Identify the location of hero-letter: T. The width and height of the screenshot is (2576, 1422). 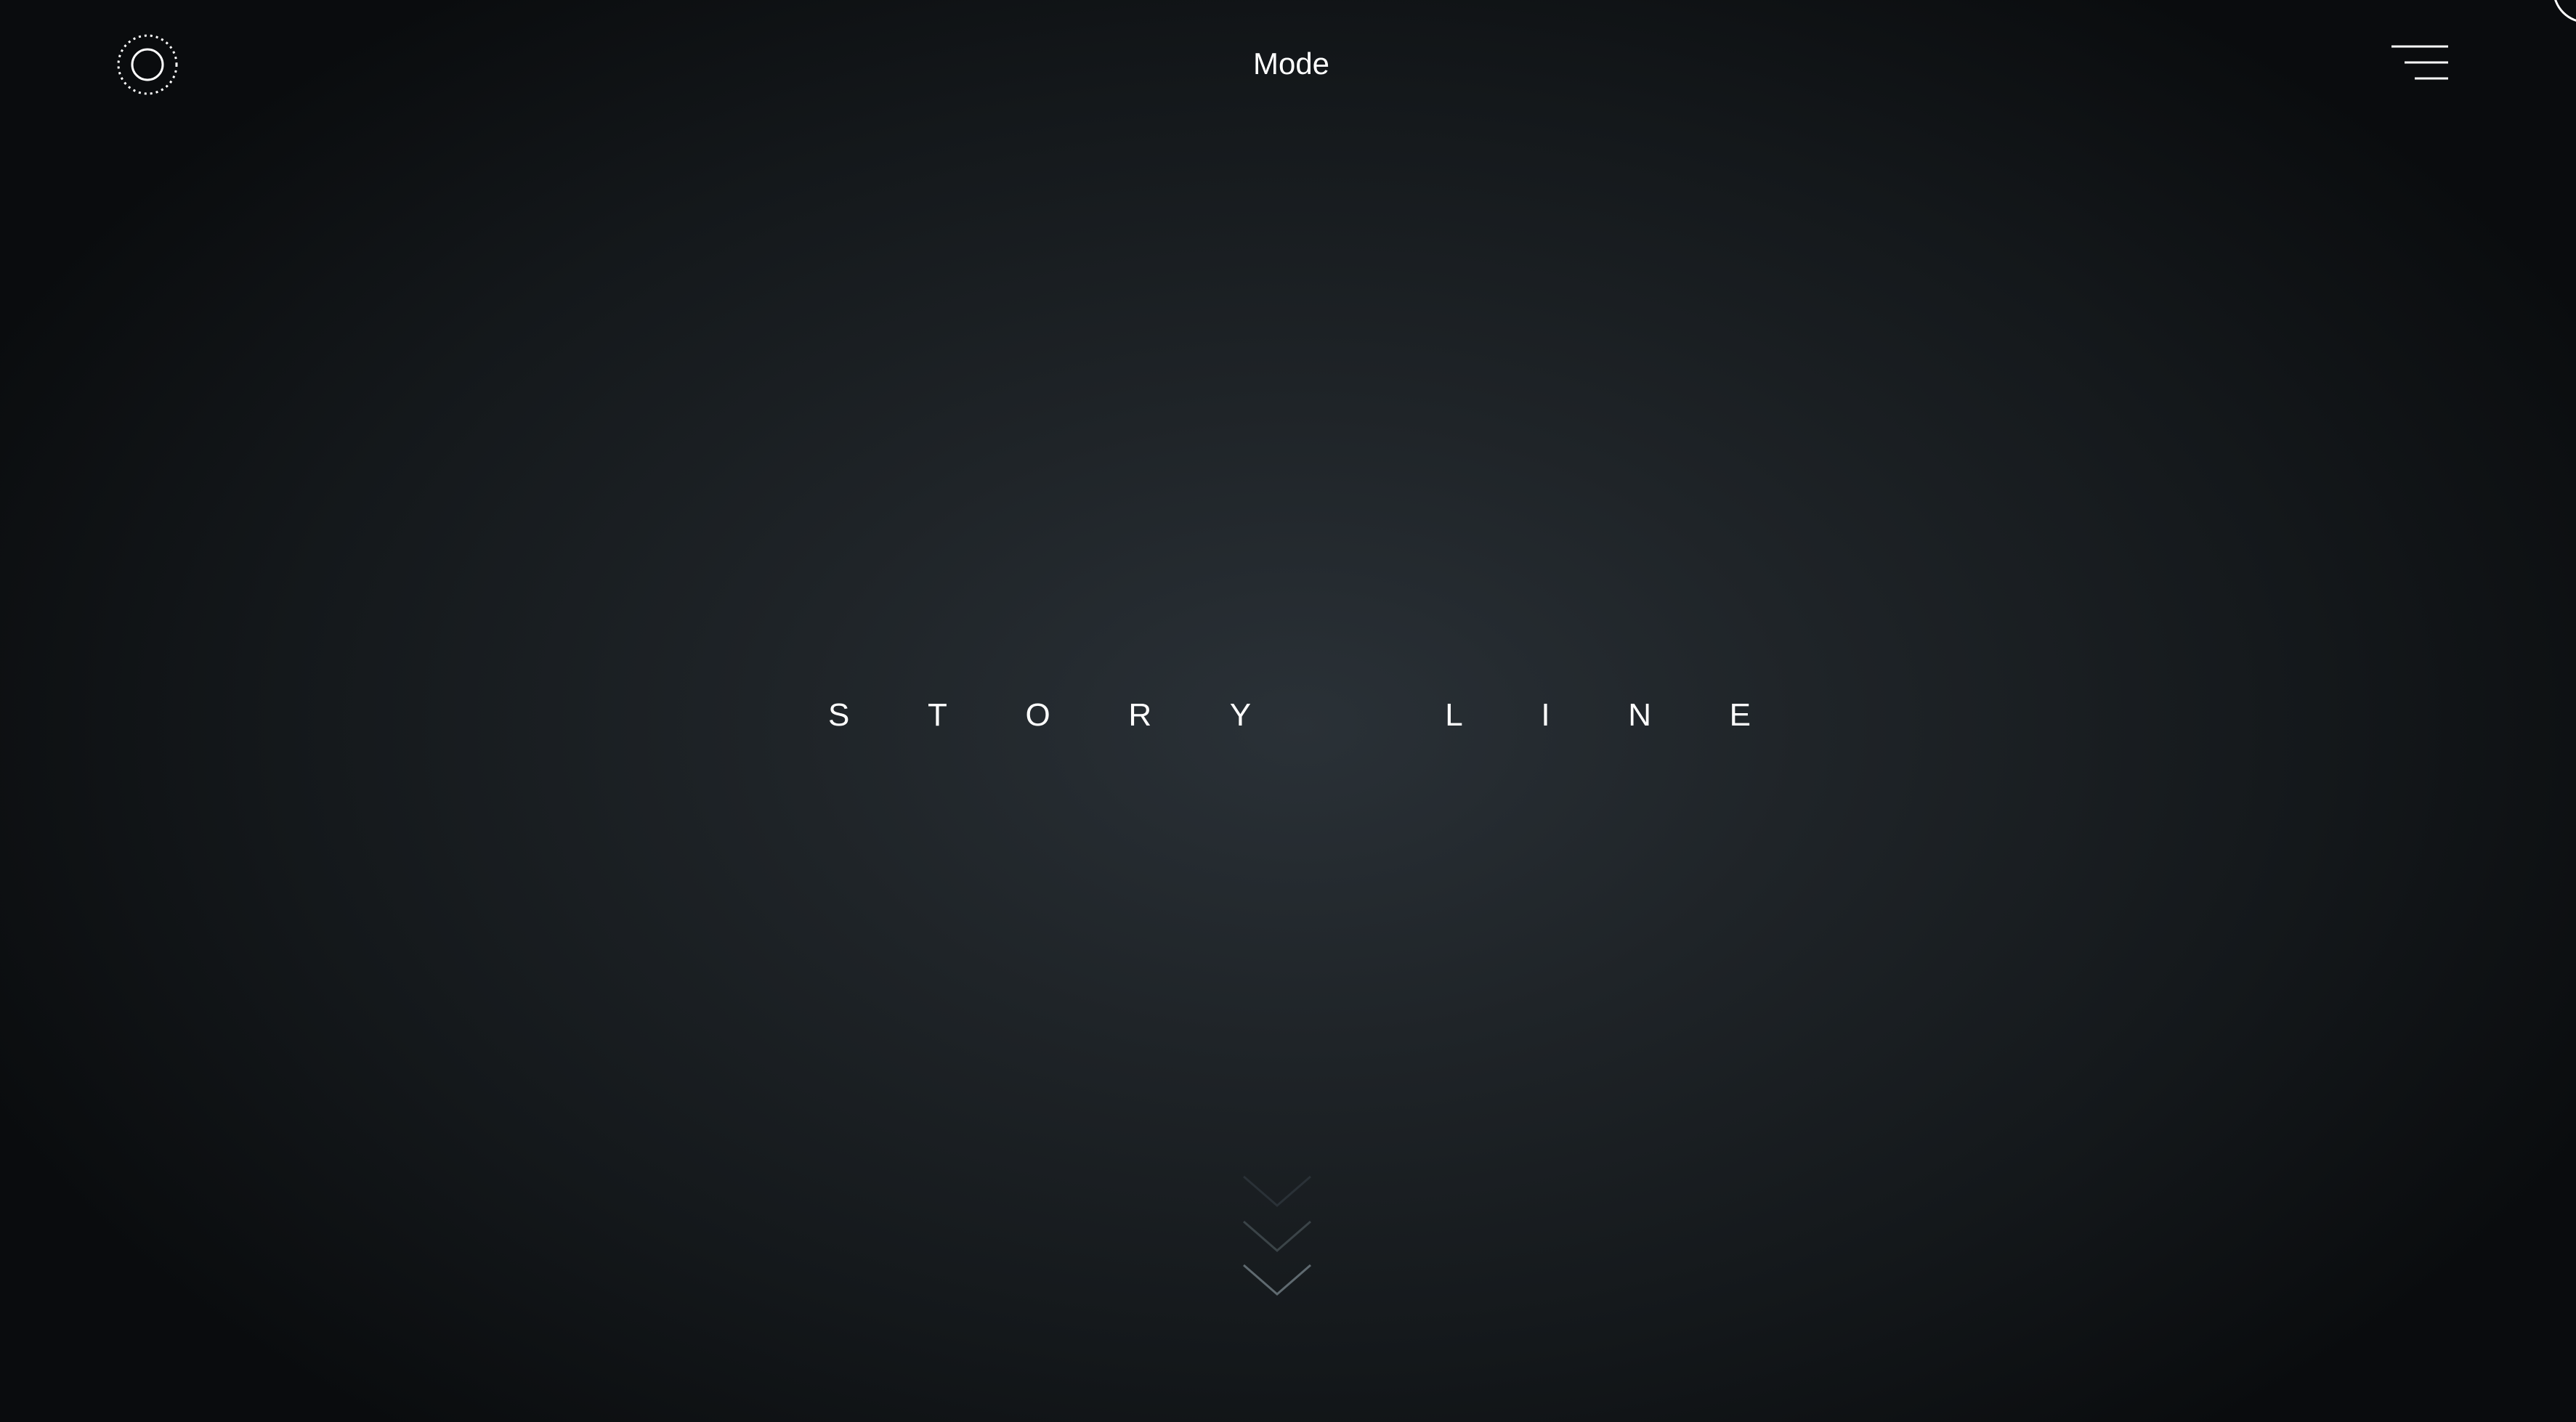
(937, 715).